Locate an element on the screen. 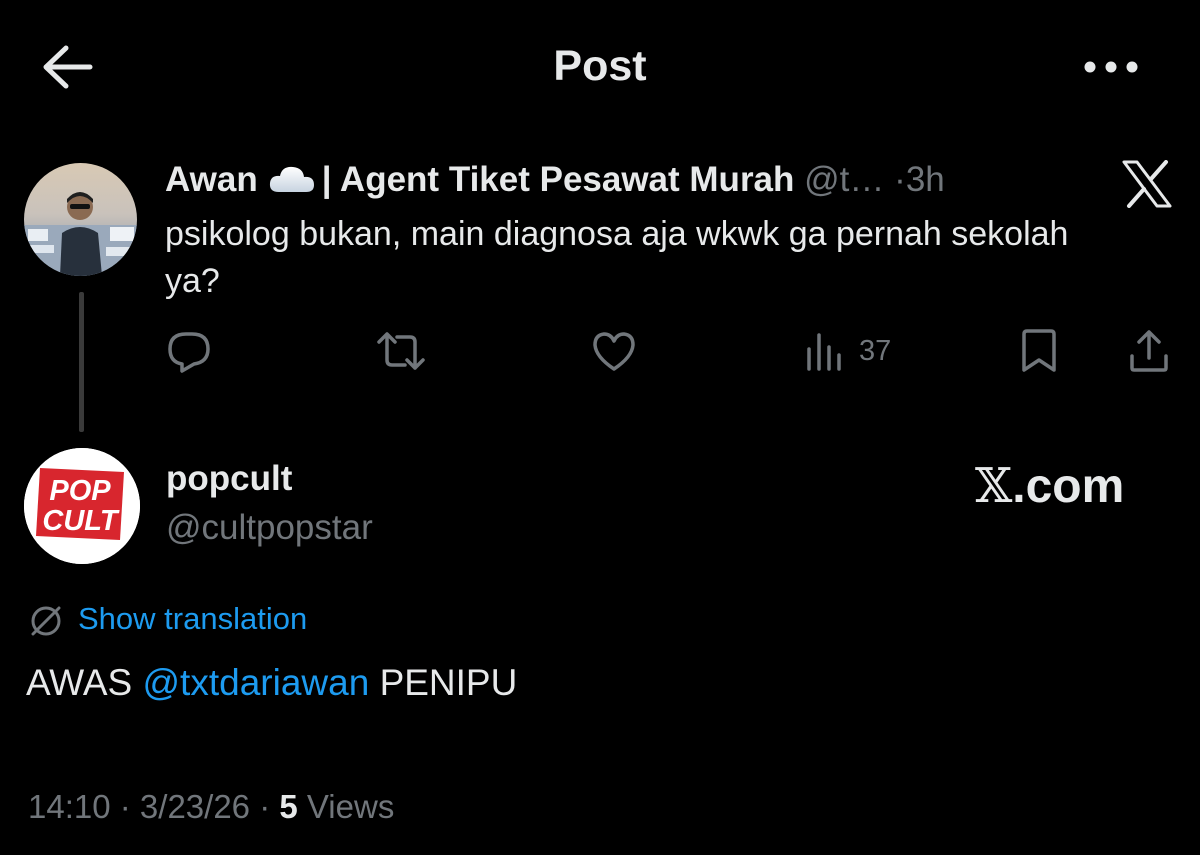 The height and width of the screenshot is (855, 1200). watermark-domain: .com is located at coordinates (1068, 486).